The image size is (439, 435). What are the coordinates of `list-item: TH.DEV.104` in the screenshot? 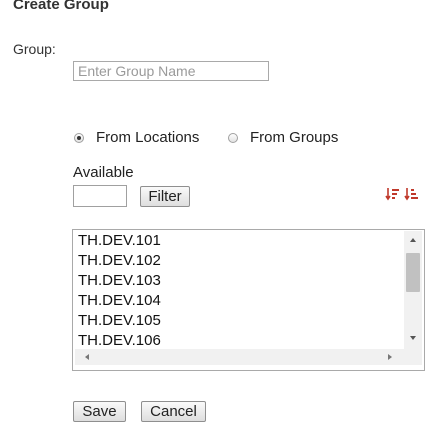 It's located at (239, 301).